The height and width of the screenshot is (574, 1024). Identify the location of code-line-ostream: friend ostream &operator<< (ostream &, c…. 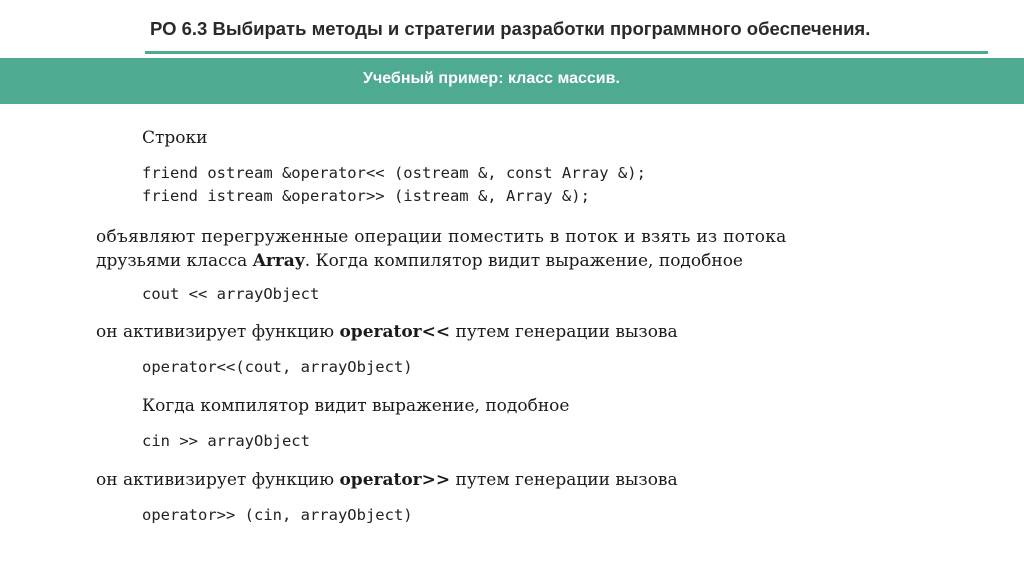
(394, 173).